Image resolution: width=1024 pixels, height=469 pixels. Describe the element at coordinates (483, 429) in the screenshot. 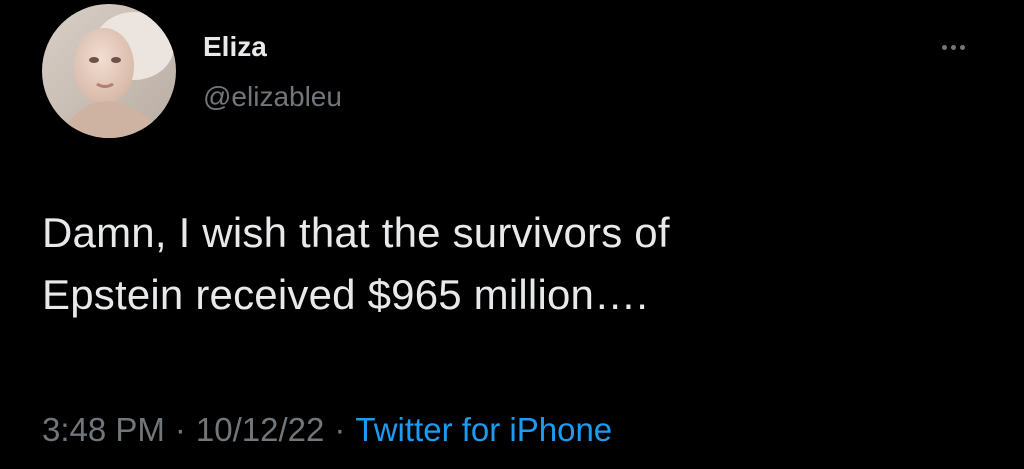

I see `tweet-source-link: Twitter for iPhone` at that location.